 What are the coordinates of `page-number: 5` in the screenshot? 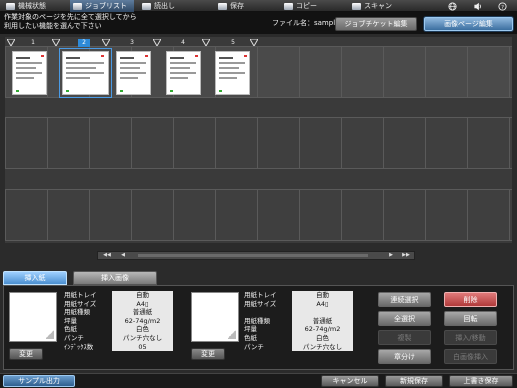 It's located at (233, 42).